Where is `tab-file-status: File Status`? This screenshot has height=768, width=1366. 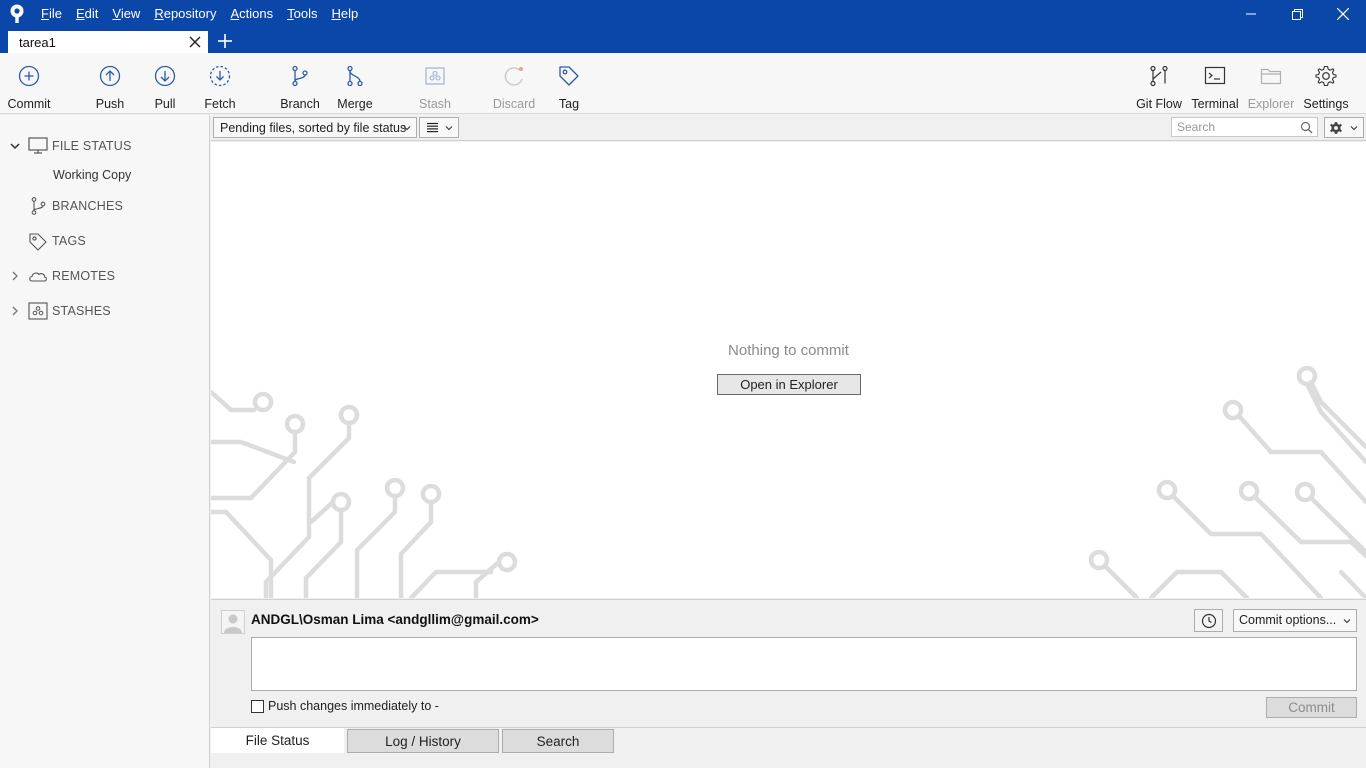 tab-file-status: File Status is located at coordinates (277, 740).